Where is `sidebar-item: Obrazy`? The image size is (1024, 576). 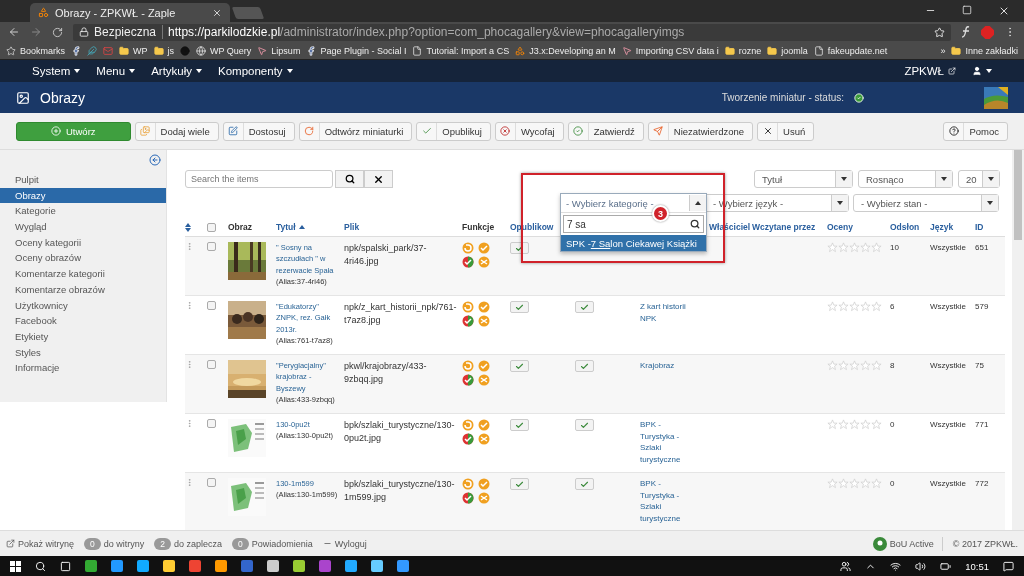 sidebar-item: Obrazy is located at coordinates (83, 195).